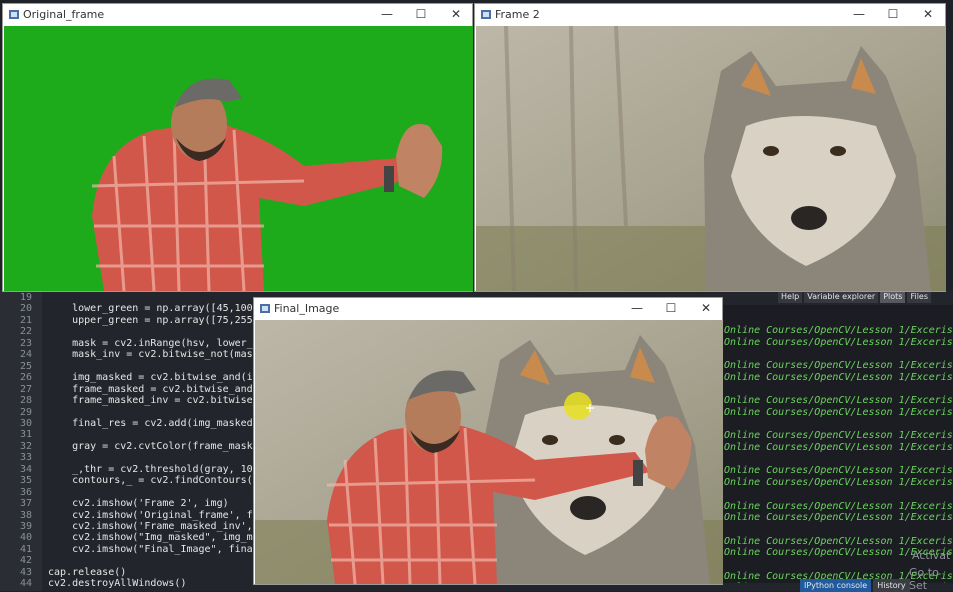 The width and height of the screenshot is (953, 592). Describe the element at coordinates (25, 320) in the screenshot. I see `line-number: 21` at that location.